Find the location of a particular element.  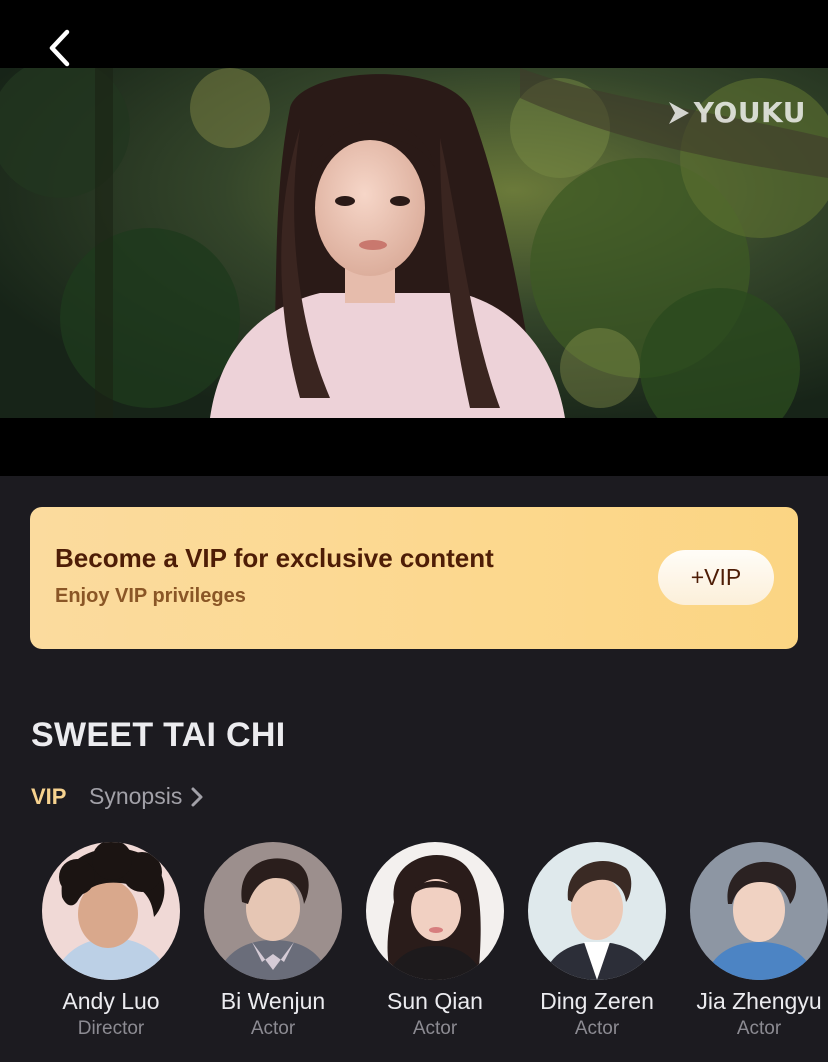

cast-role: Director is located at coordinates (111, 1028).